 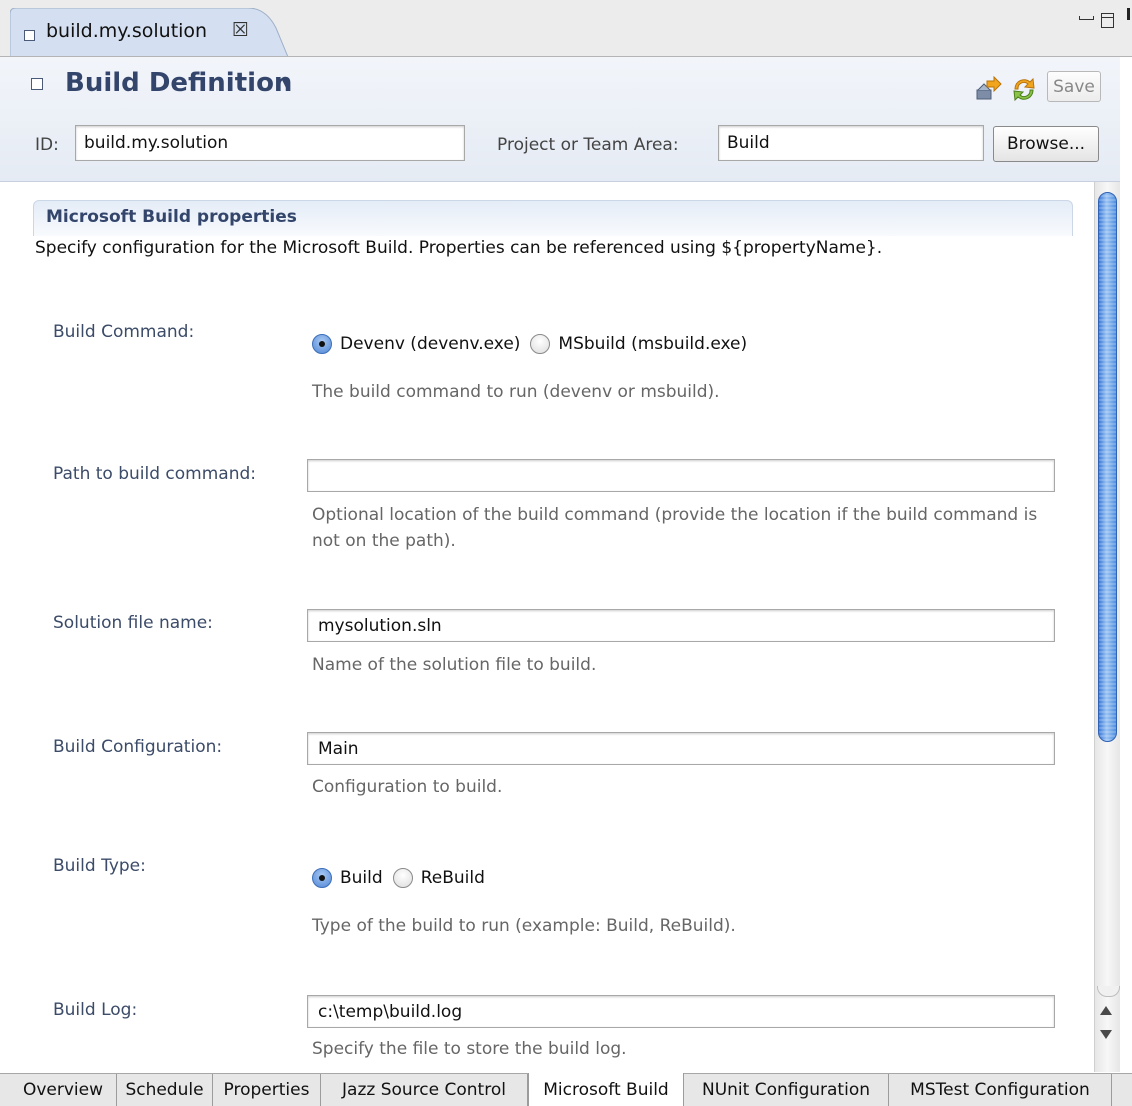 What do you see at coordinates (155, 474) in the screenshot?
I see `path-label: Path to build command:` at bounding box center [155, 474].